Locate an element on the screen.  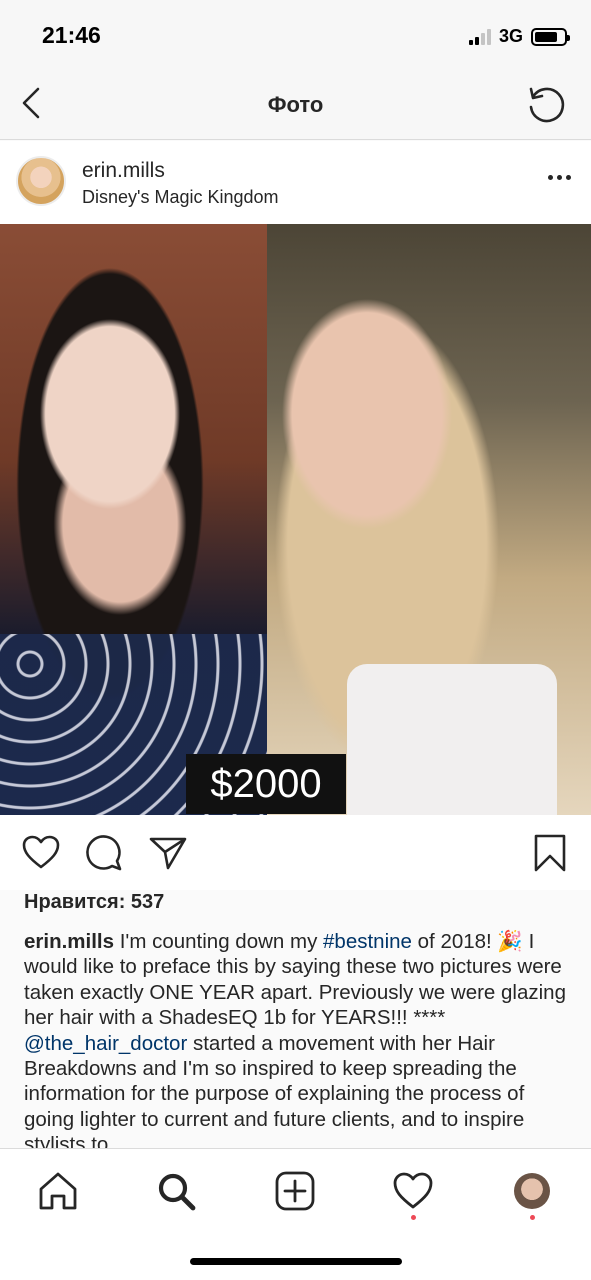
action-bar is located at coordinates (295, 852).